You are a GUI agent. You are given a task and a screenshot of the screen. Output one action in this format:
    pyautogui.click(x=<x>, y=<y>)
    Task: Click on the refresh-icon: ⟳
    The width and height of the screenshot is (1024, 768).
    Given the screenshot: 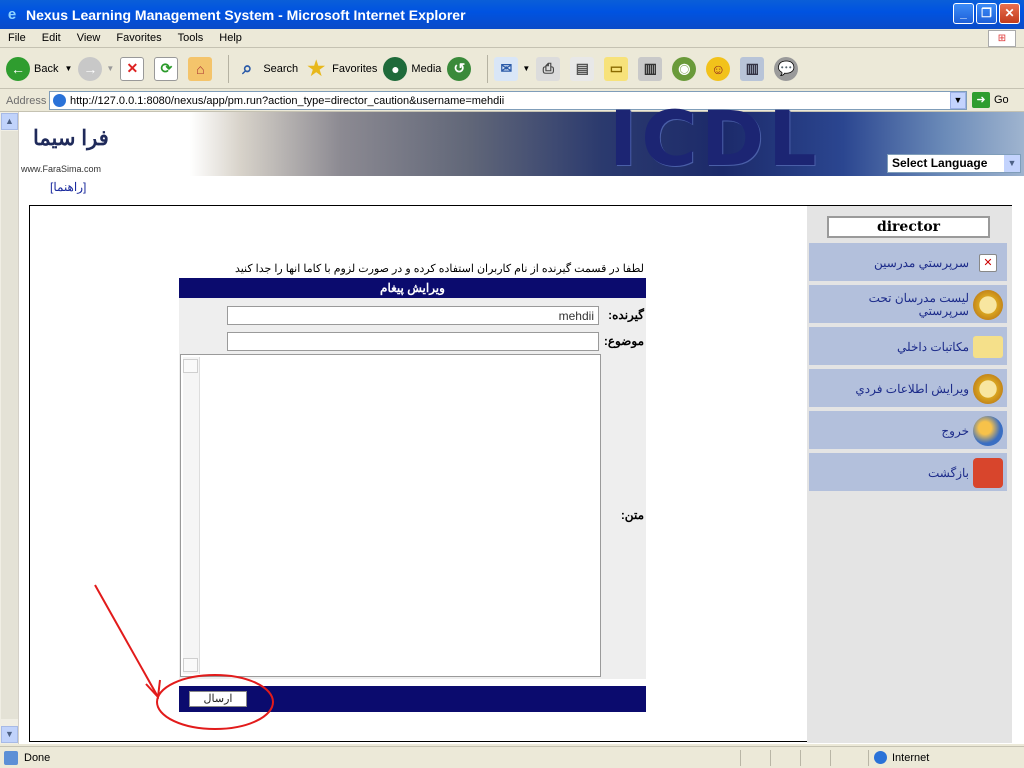 What is the action you would take?
    pyautogui.click(x=166, y=68)
    